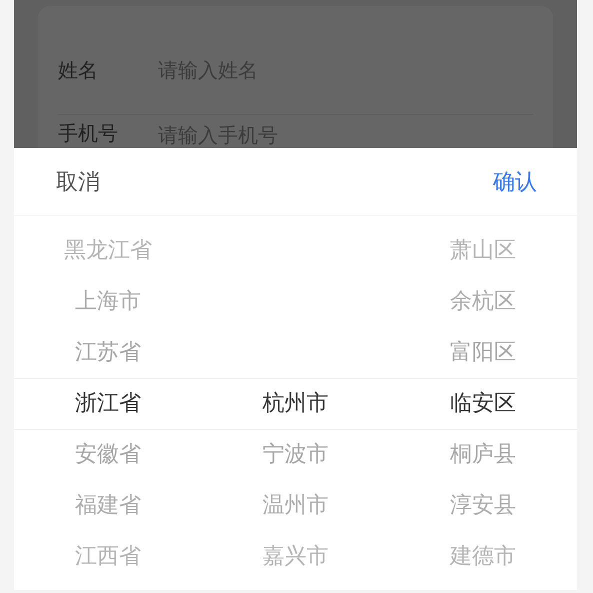 The image size is (593, 593). I want to click on picker-option: 建德市, so click(483, 556).